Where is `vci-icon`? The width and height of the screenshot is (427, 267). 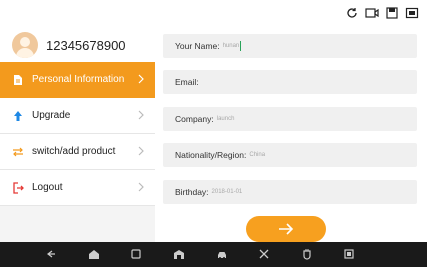
vci-icon is located at coordinates (307, 254).